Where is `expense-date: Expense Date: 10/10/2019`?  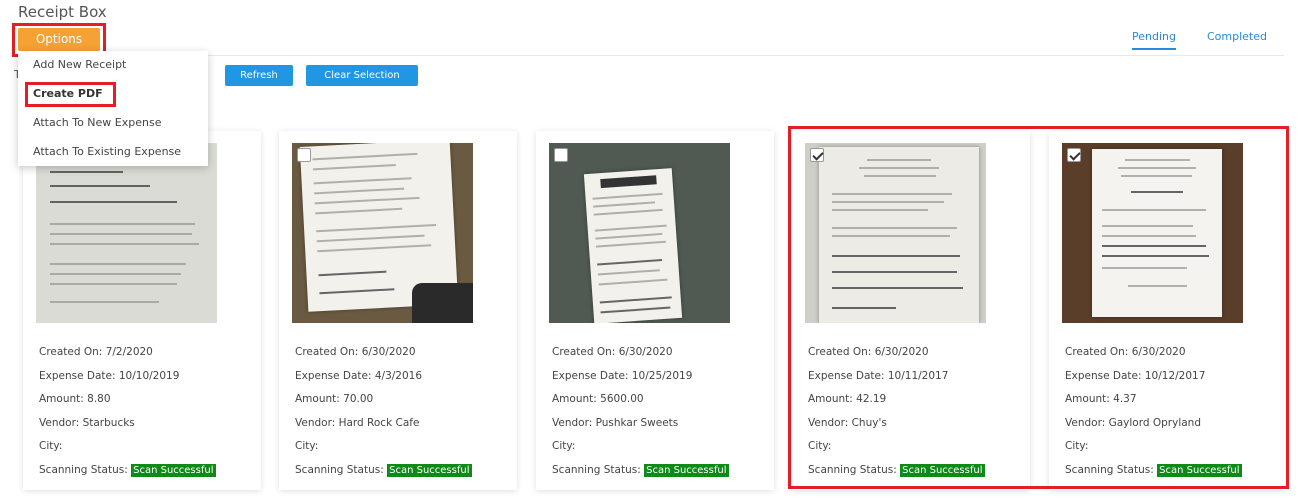 expense-date: Expense Date: 10/10/2019 is located at coordinates (109, 376).